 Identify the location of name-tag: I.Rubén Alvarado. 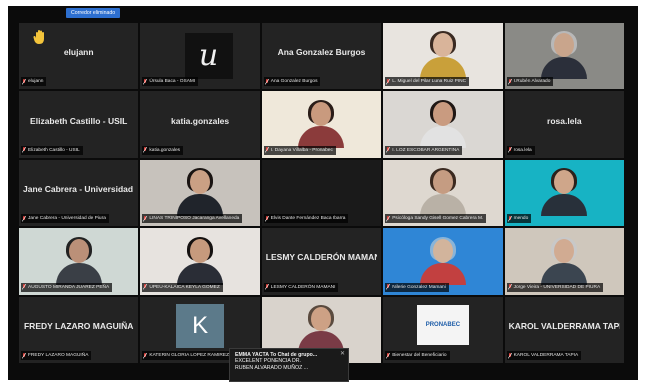
(530, 82).